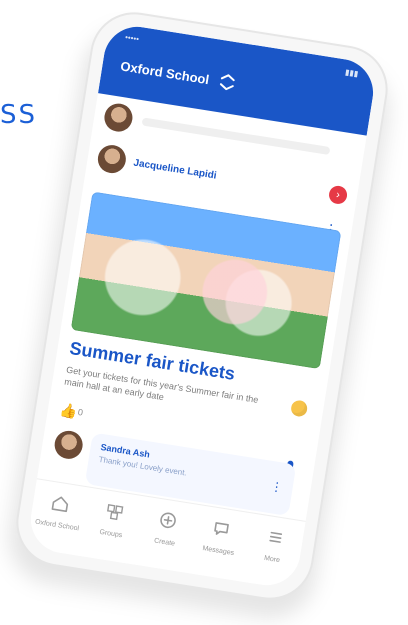 This screenshot has height=625, width=408. Describe the element at coordinates (110, 534) in the screenshot. I see `nav-groups-label: Groups` at that location.